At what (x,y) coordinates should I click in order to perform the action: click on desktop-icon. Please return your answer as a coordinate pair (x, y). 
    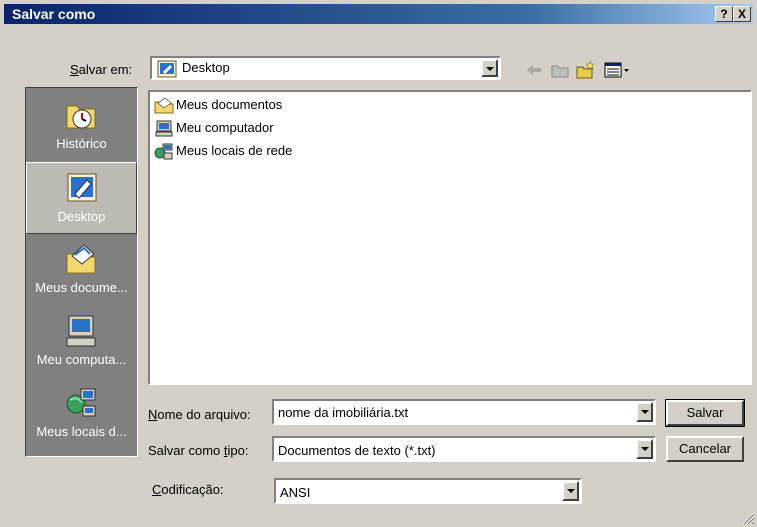
    Looking at the image, I should click on (82, 187).